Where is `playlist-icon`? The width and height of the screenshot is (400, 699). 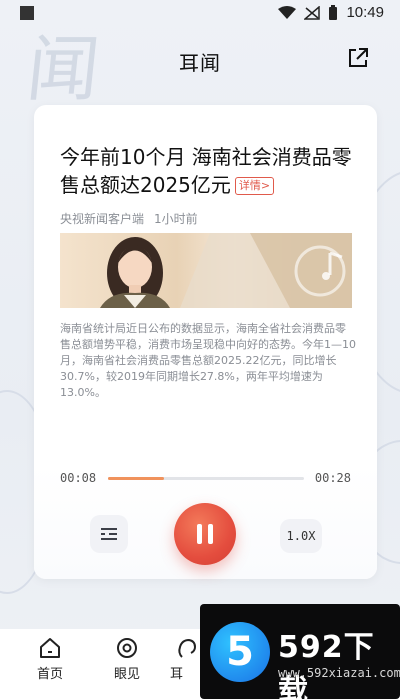 playlist-icon is located at coordinates (109, 534).